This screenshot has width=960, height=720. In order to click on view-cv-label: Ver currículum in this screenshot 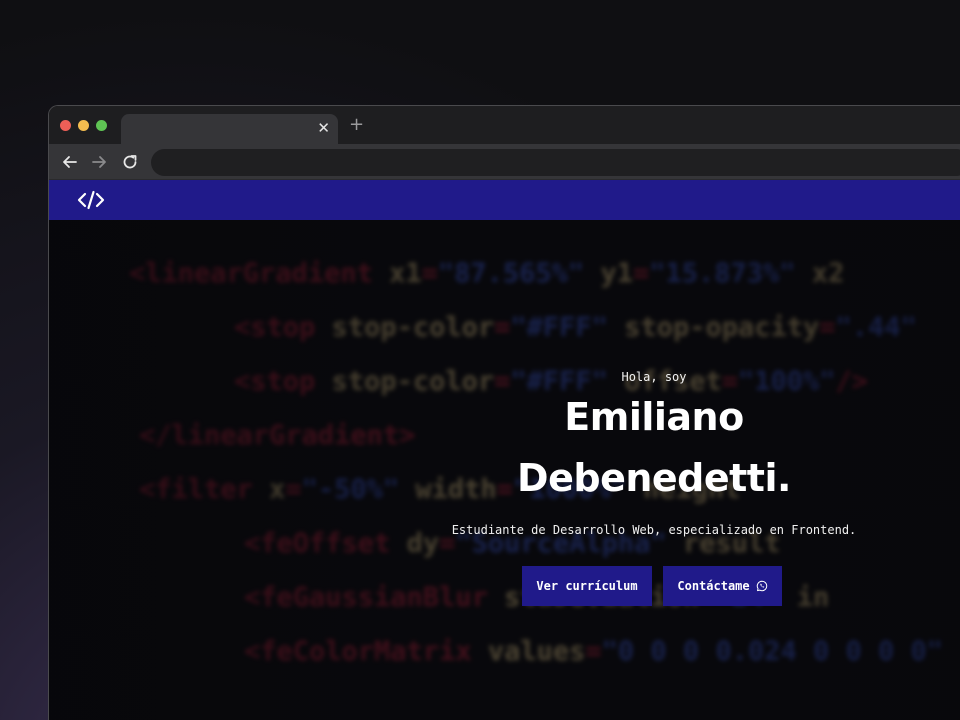, I will do `click(587, 586)`.